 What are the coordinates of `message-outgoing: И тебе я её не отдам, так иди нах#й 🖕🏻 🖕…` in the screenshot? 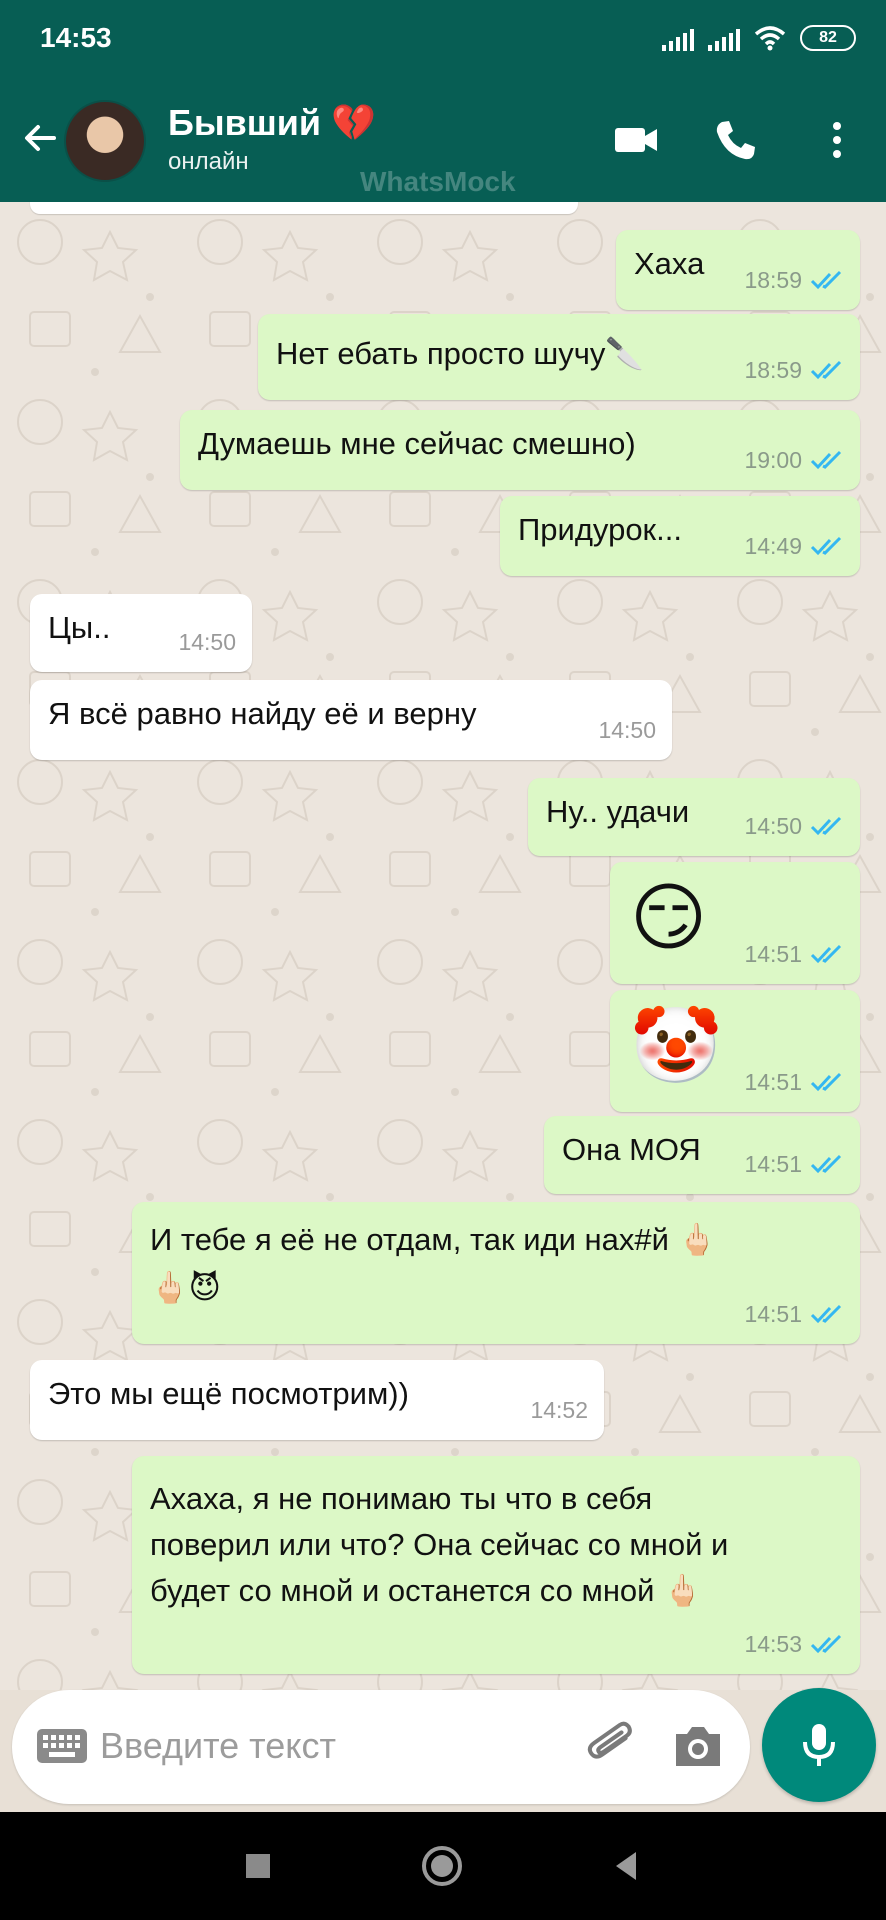 It's located at (496, 1273).